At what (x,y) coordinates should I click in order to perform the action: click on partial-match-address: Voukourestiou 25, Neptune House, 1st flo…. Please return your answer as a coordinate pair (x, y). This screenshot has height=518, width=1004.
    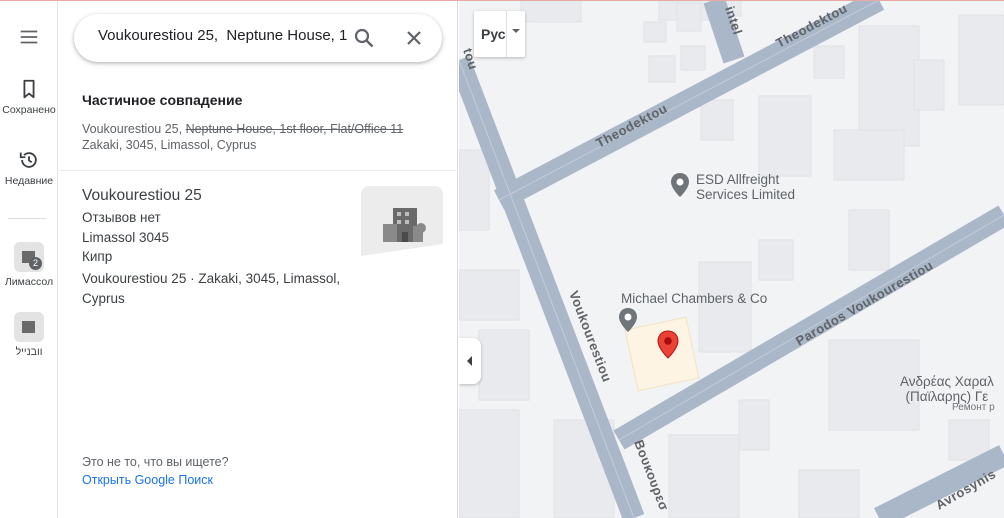
    Looking at the image, I should click on (262, 137).